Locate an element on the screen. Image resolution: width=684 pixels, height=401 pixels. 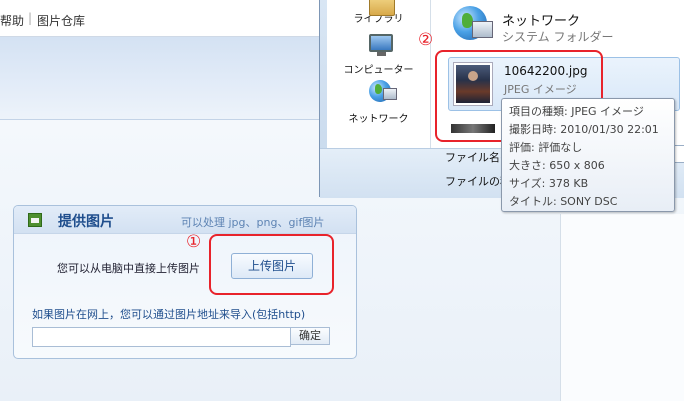
image-icon is located at coordinates (35, 220).